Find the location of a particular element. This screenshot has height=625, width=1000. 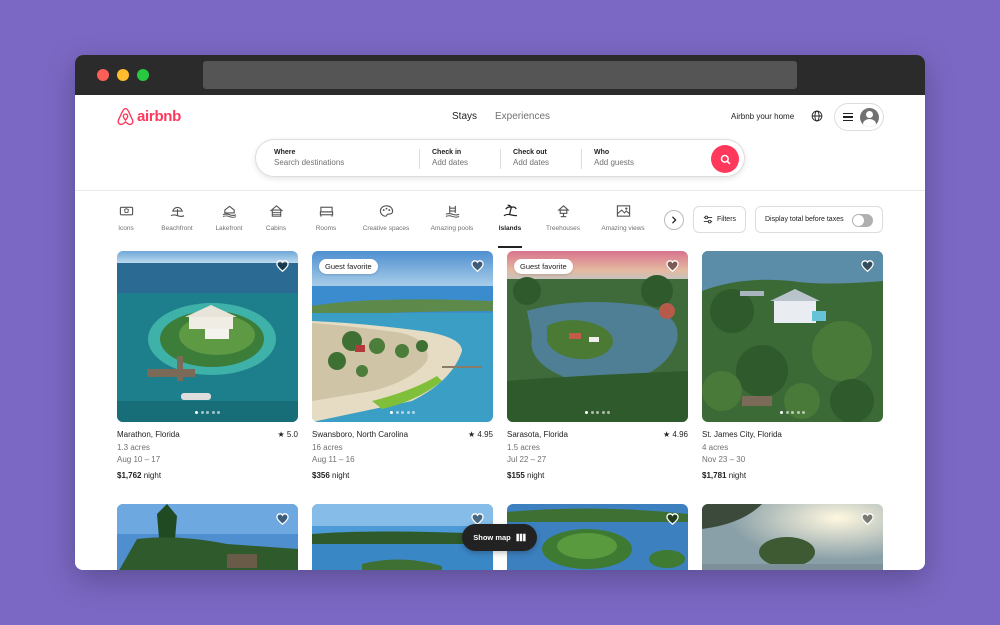

chevron-right-icon is located at coordinates (674, 220).